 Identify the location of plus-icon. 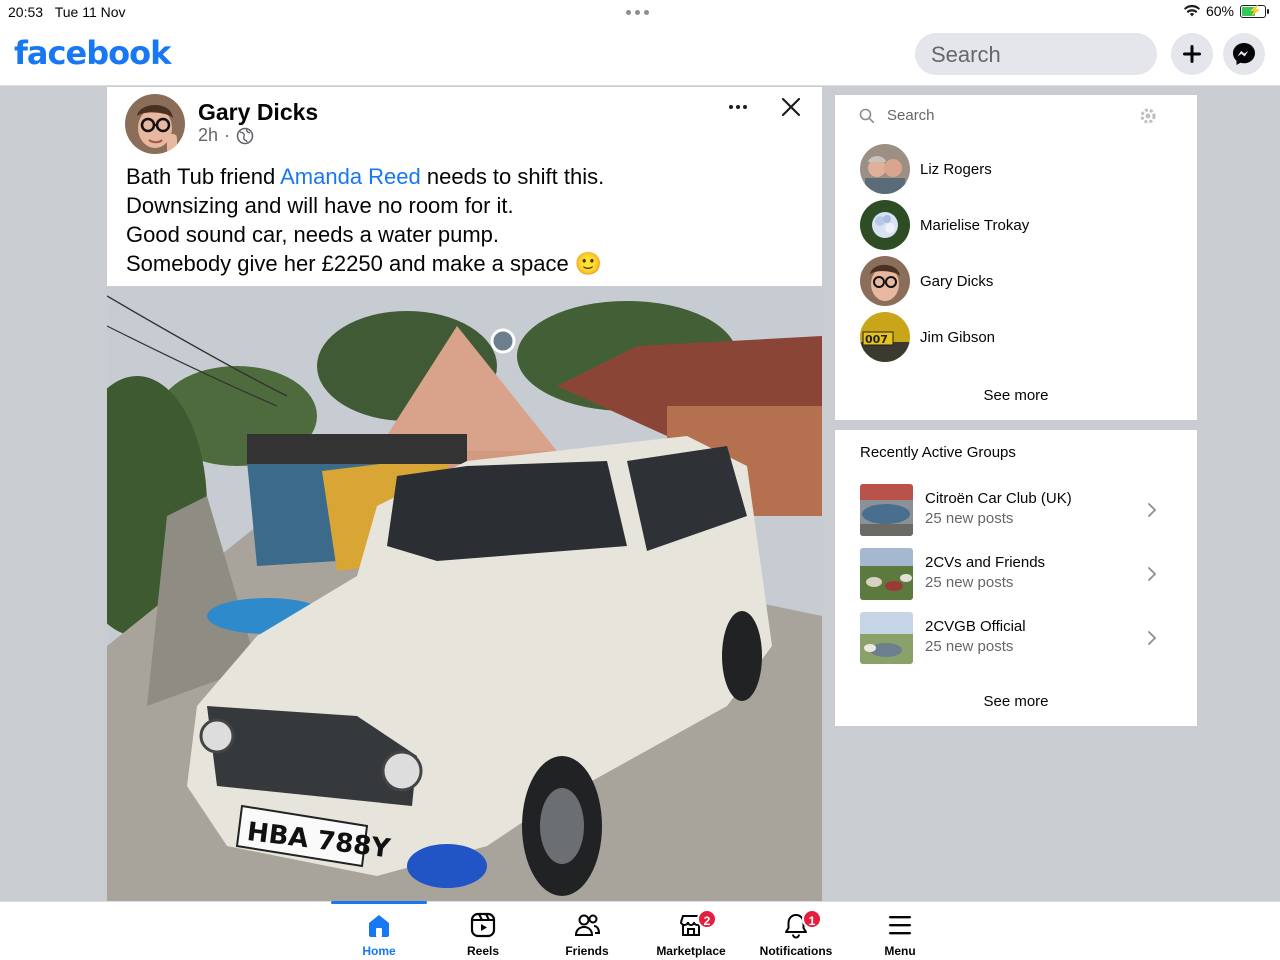
(1192, 54).